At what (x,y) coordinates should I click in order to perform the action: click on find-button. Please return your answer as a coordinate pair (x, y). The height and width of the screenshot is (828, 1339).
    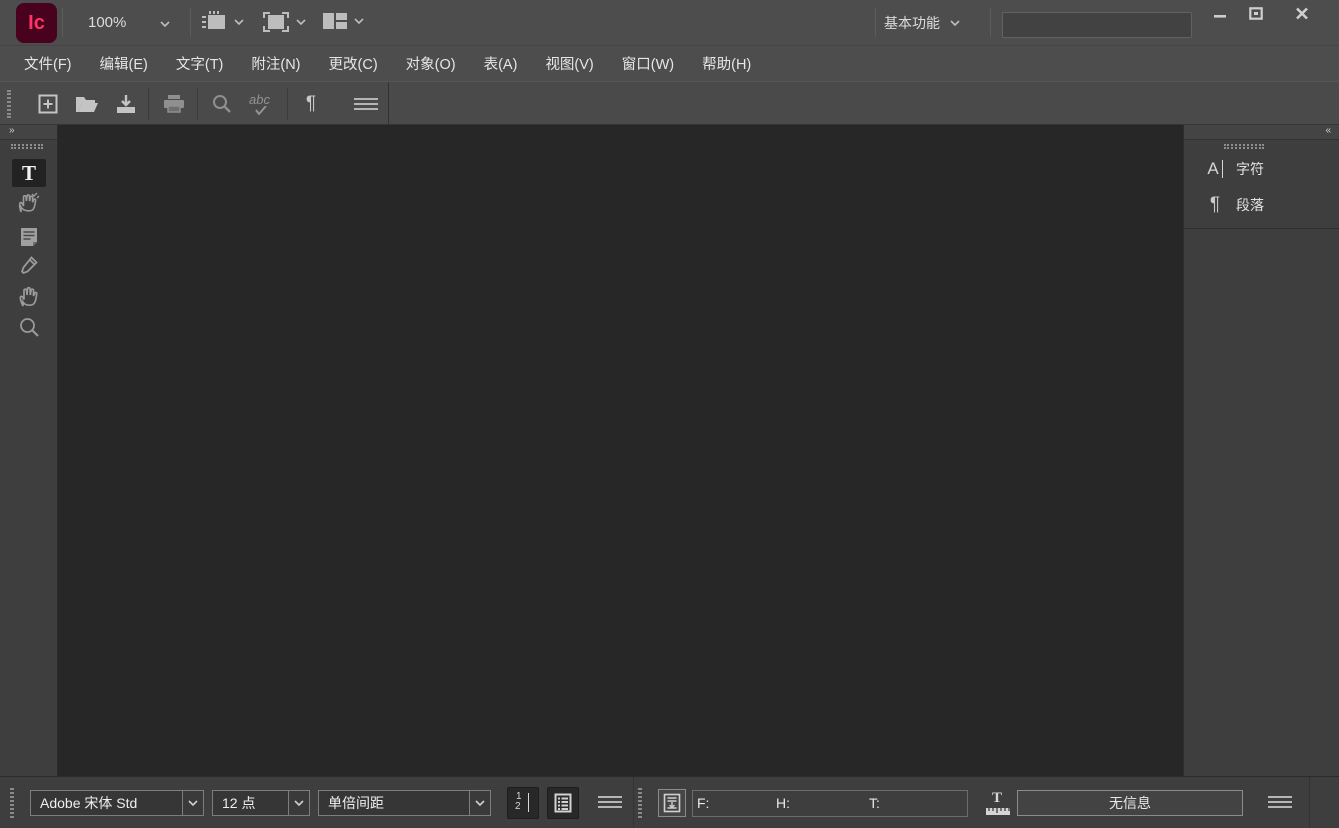
    Looking at the image, I should click on (222, 104).